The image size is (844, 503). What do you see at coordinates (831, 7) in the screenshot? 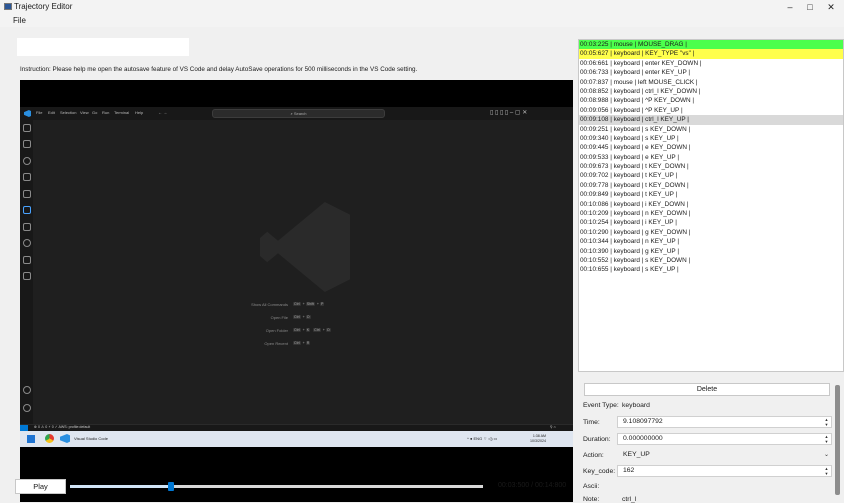
I see `close-button: ✕` at bounding box center [831, 7].